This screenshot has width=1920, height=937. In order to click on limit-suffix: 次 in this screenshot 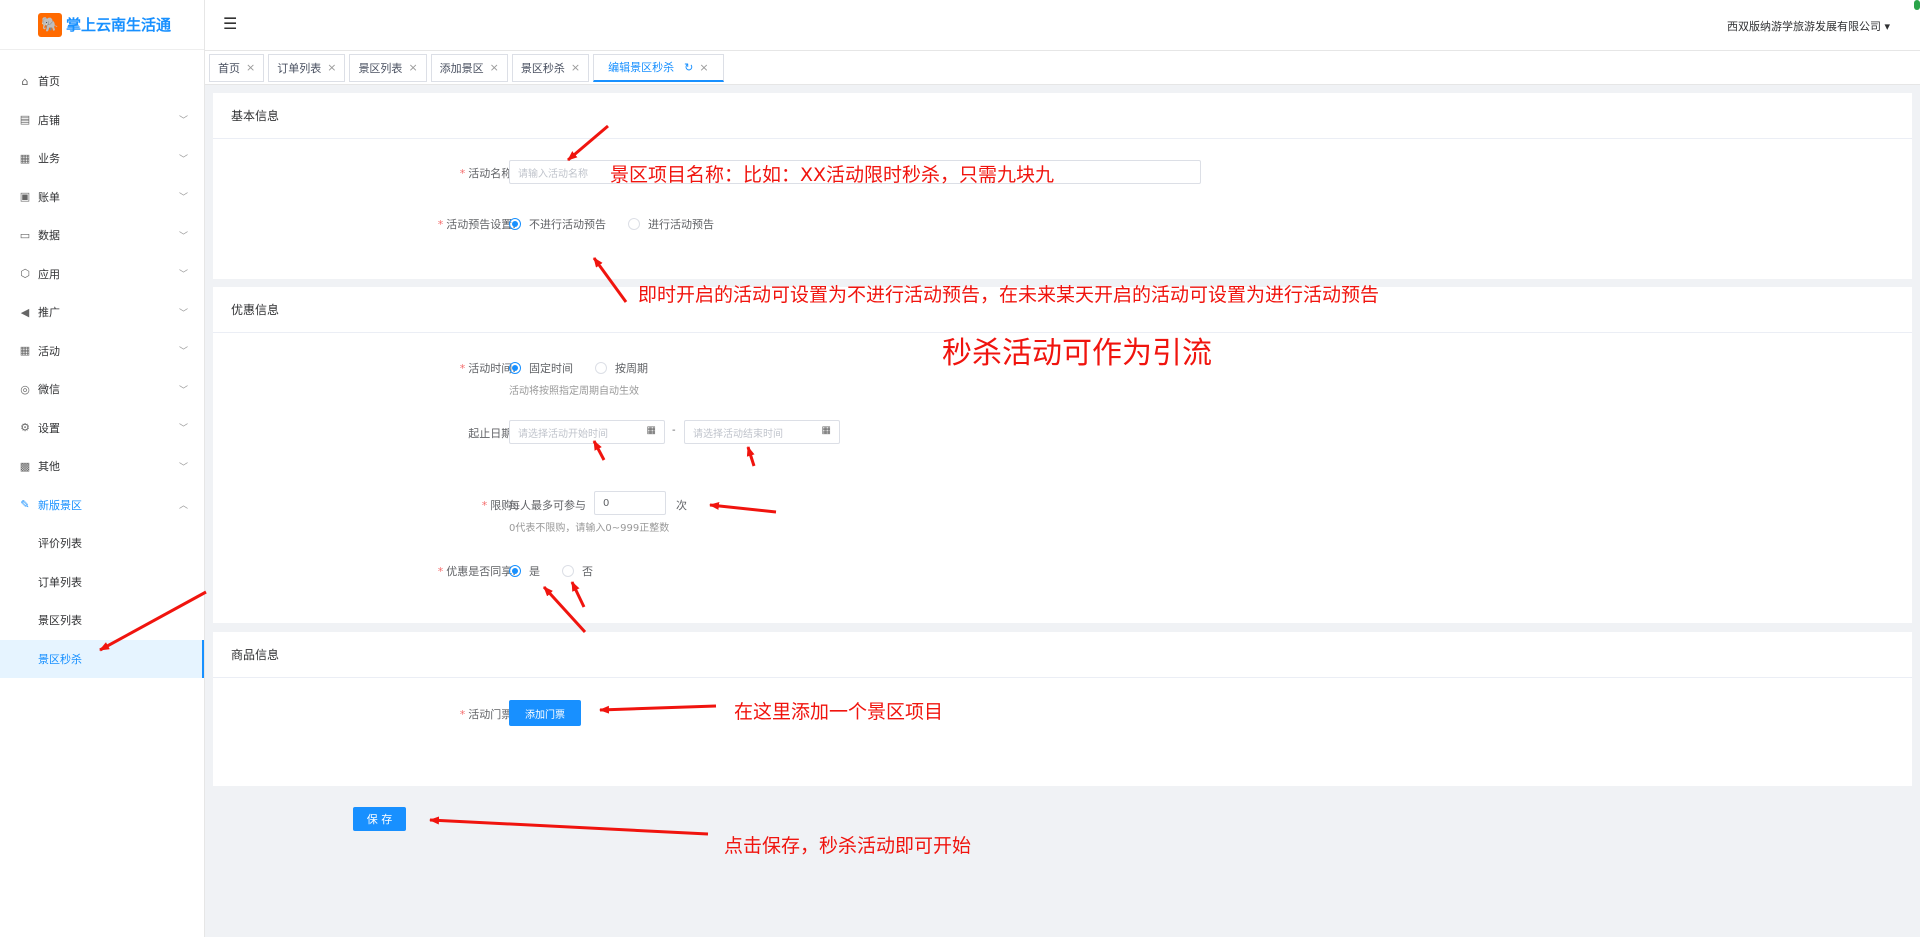, I will do `click(681, 505)`.